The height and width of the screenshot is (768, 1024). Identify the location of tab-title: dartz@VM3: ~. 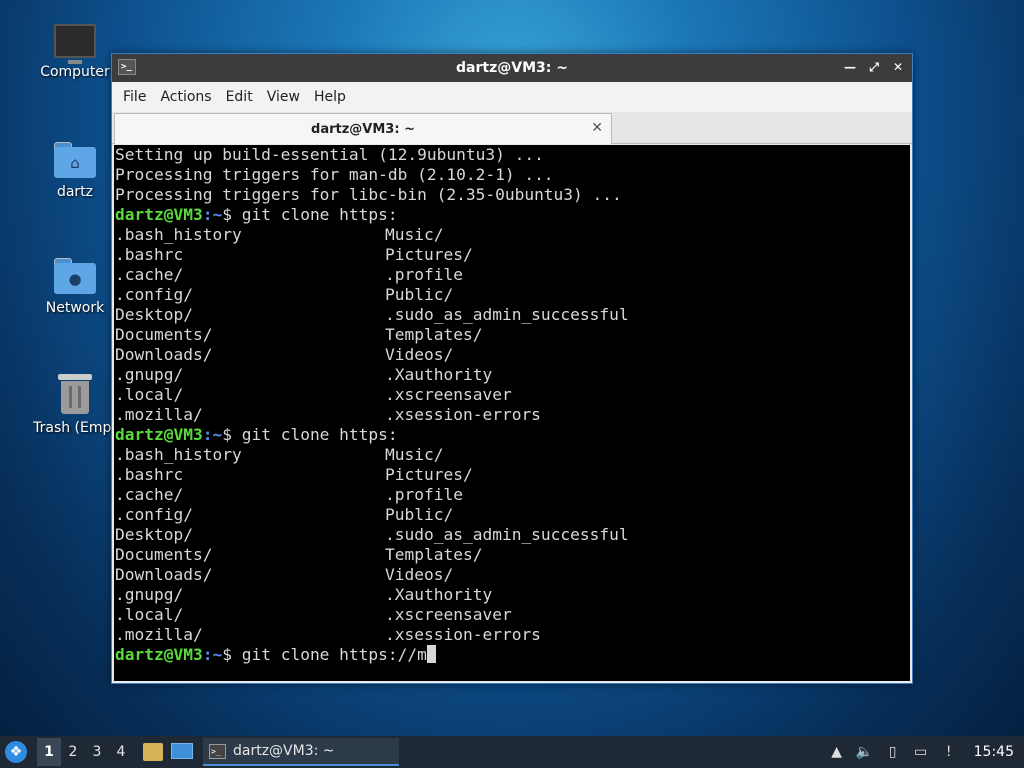
(363, 129).